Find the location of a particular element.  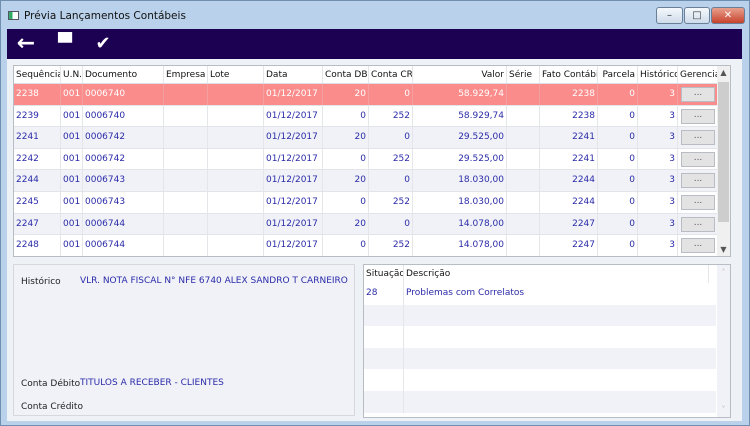

table-cell: 14.078,00 is located at coordinates (460, 245).